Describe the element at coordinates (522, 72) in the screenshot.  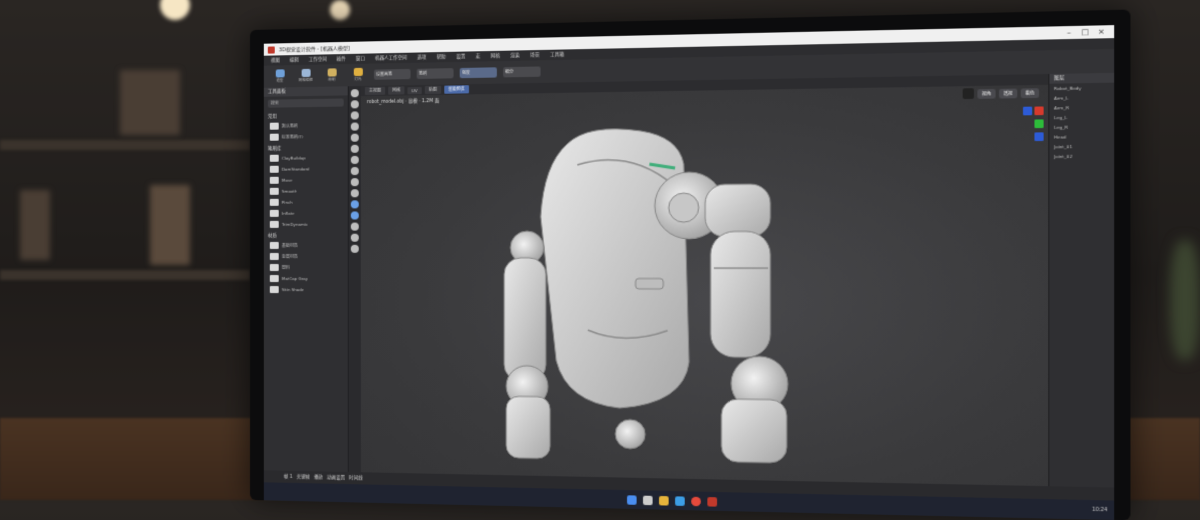
I see `subdivision-field: 细分` at that location.